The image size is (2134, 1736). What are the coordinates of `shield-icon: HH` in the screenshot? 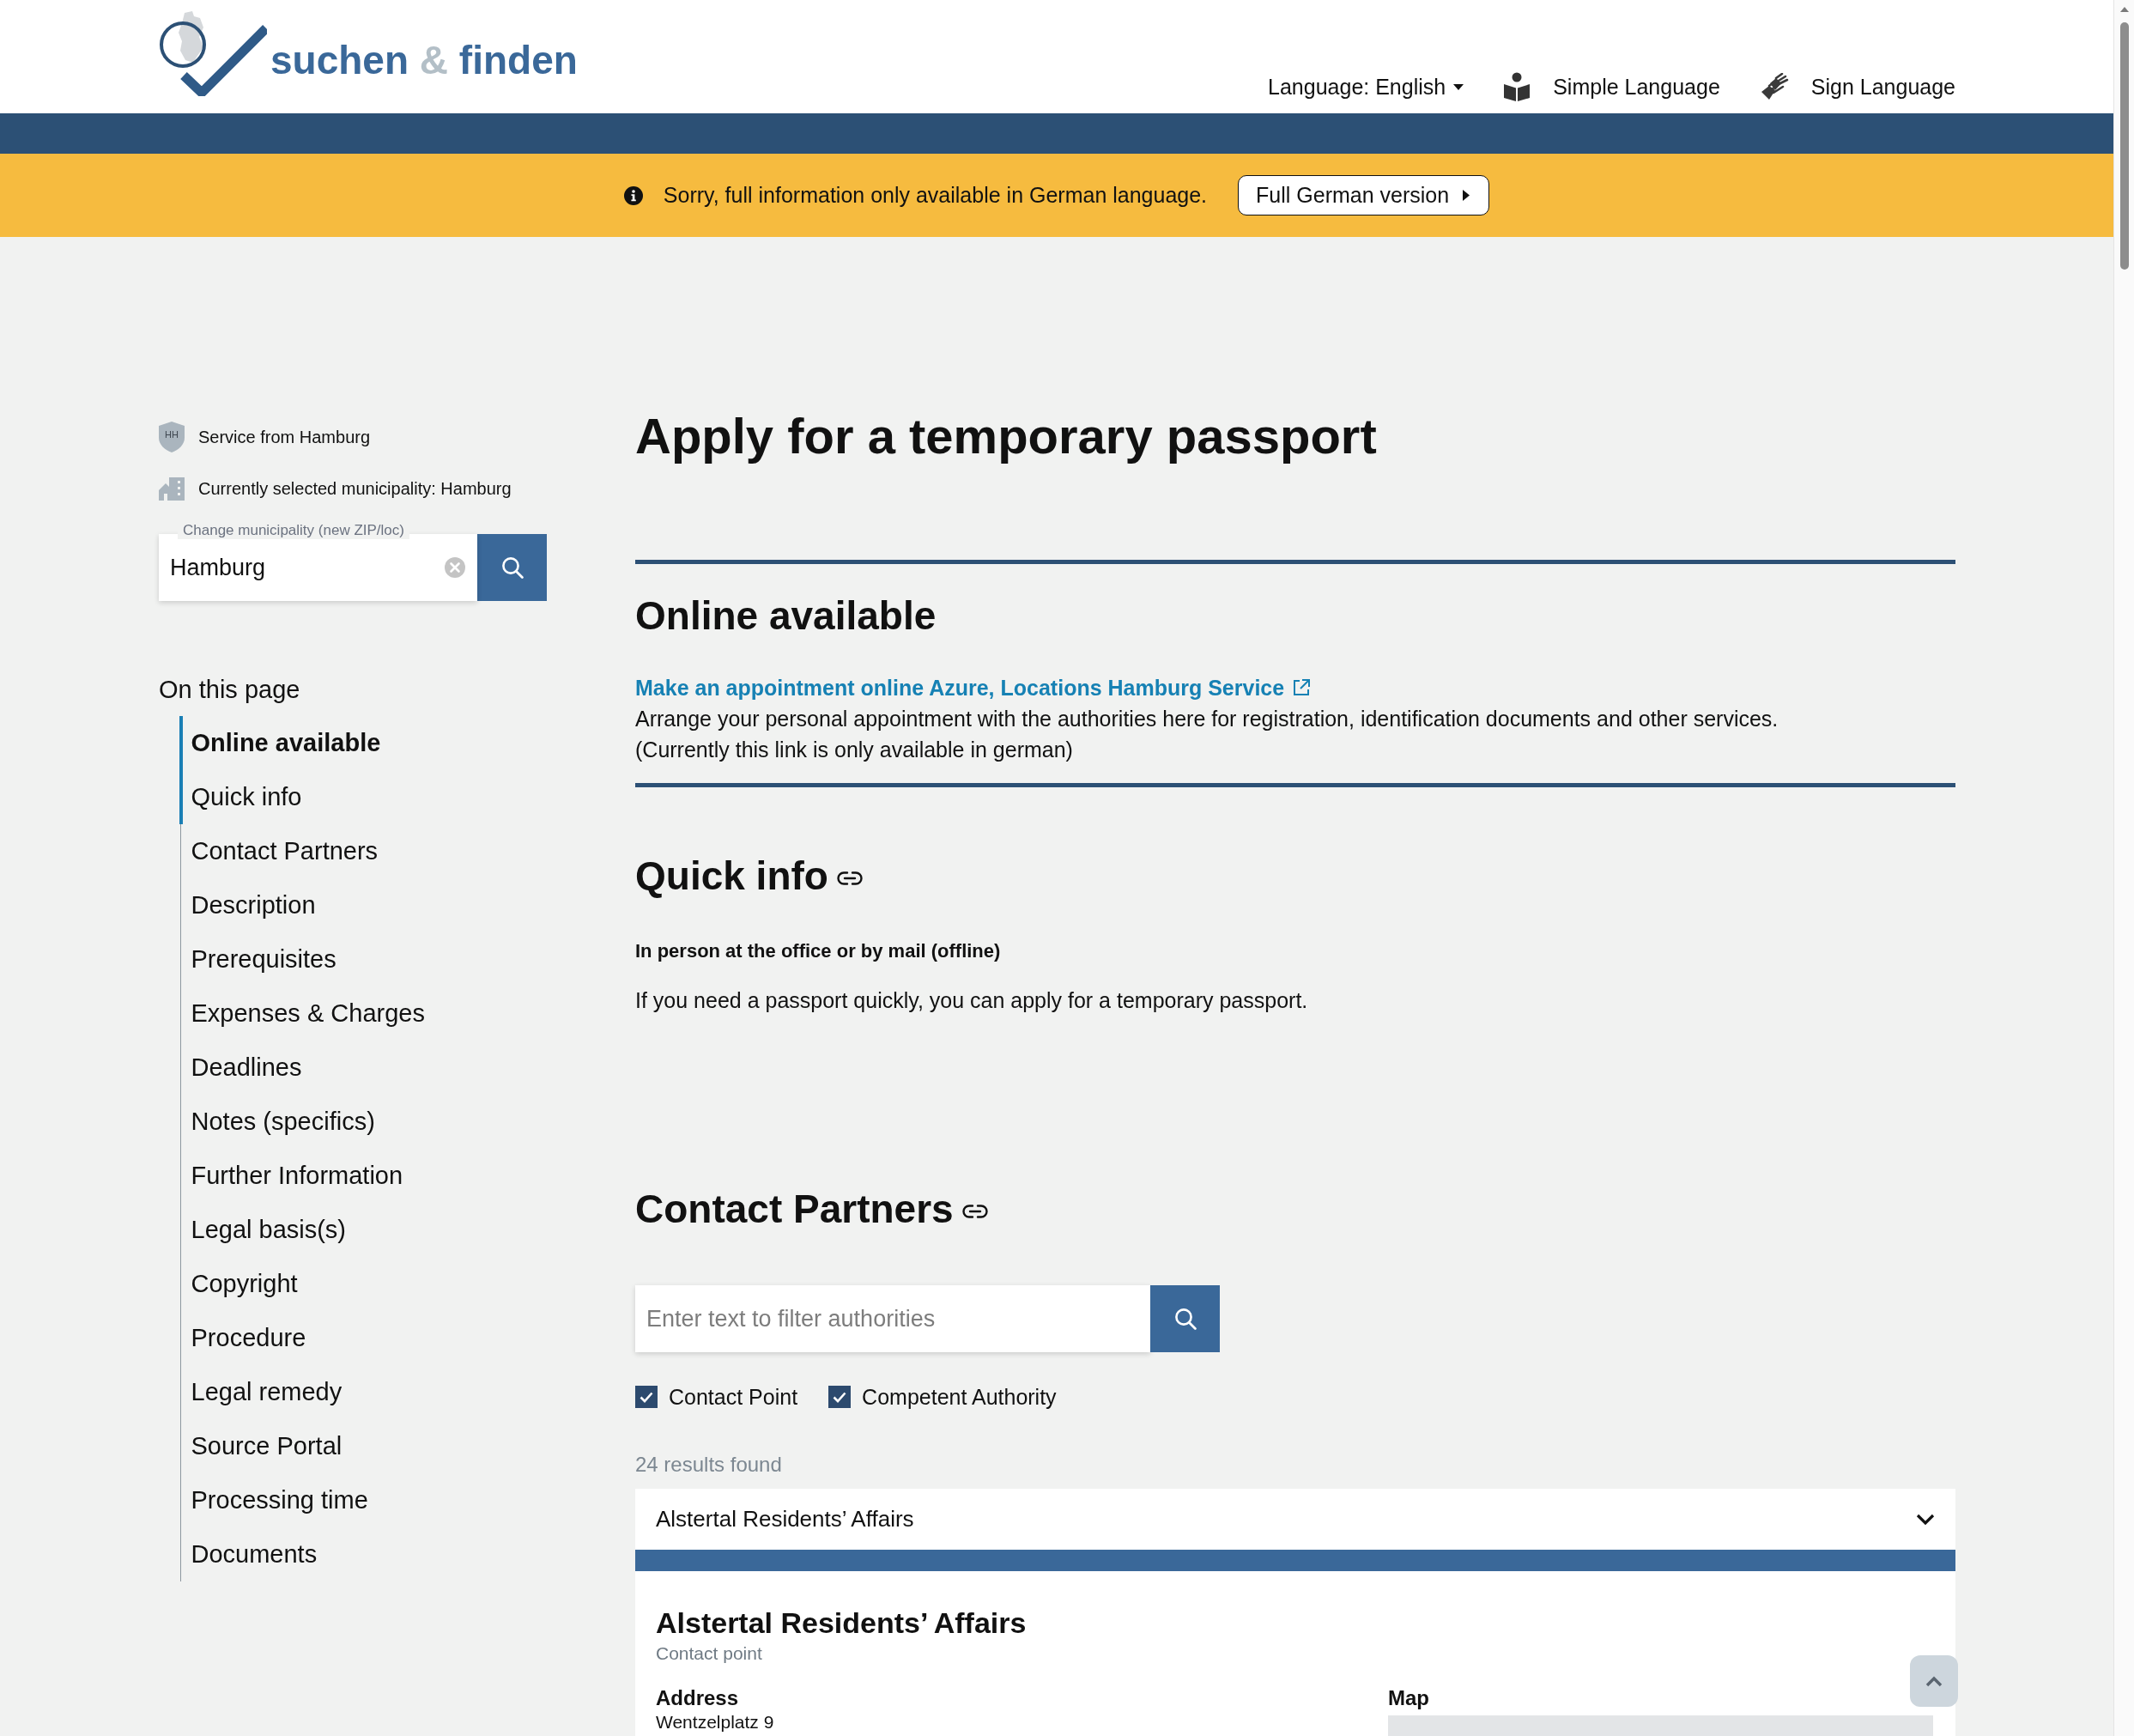 It's located at (172, 437).